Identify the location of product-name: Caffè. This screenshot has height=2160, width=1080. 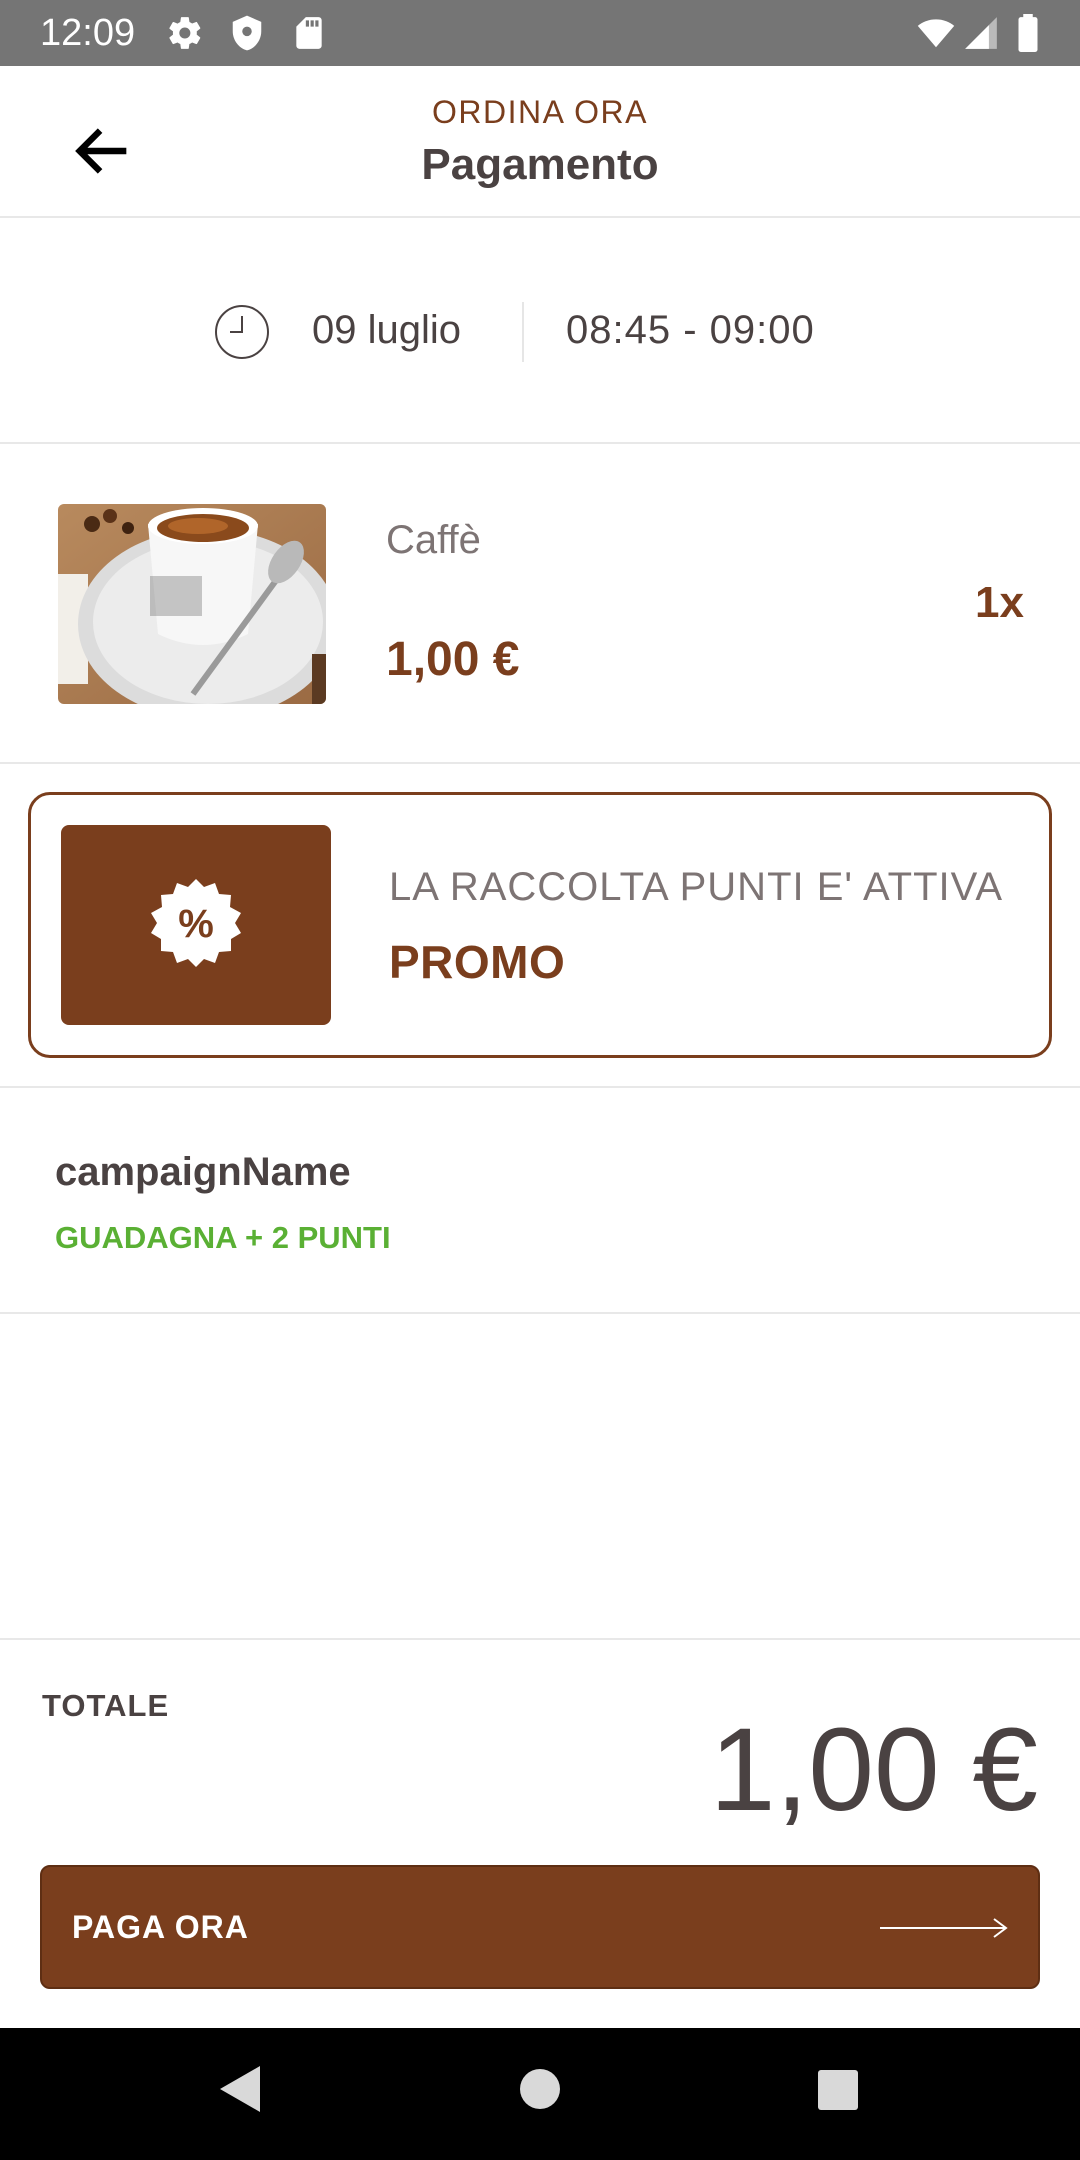
(433, 540).